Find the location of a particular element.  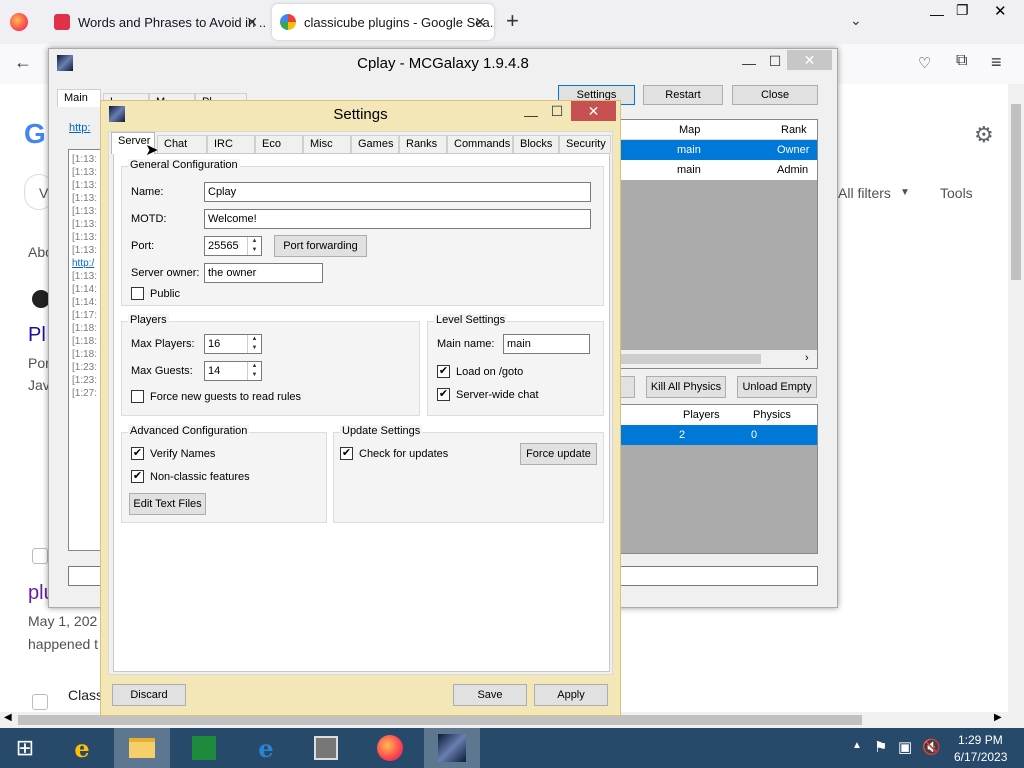

result-title-1: Pl is located at coordinates (37, 335).